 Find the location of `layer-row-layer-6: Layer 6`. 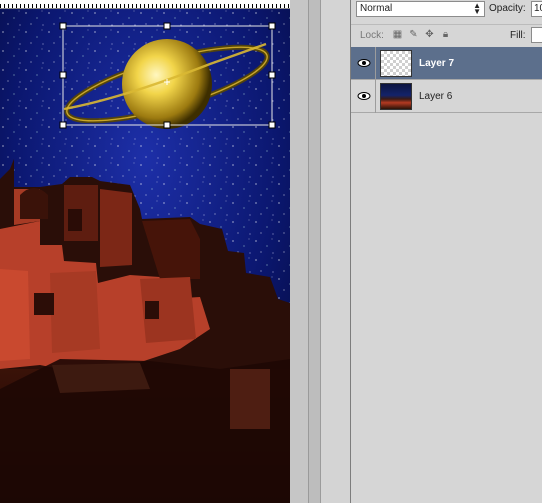

layer-row-layer-6: Layer 6 is located at coordinates (446, 96).